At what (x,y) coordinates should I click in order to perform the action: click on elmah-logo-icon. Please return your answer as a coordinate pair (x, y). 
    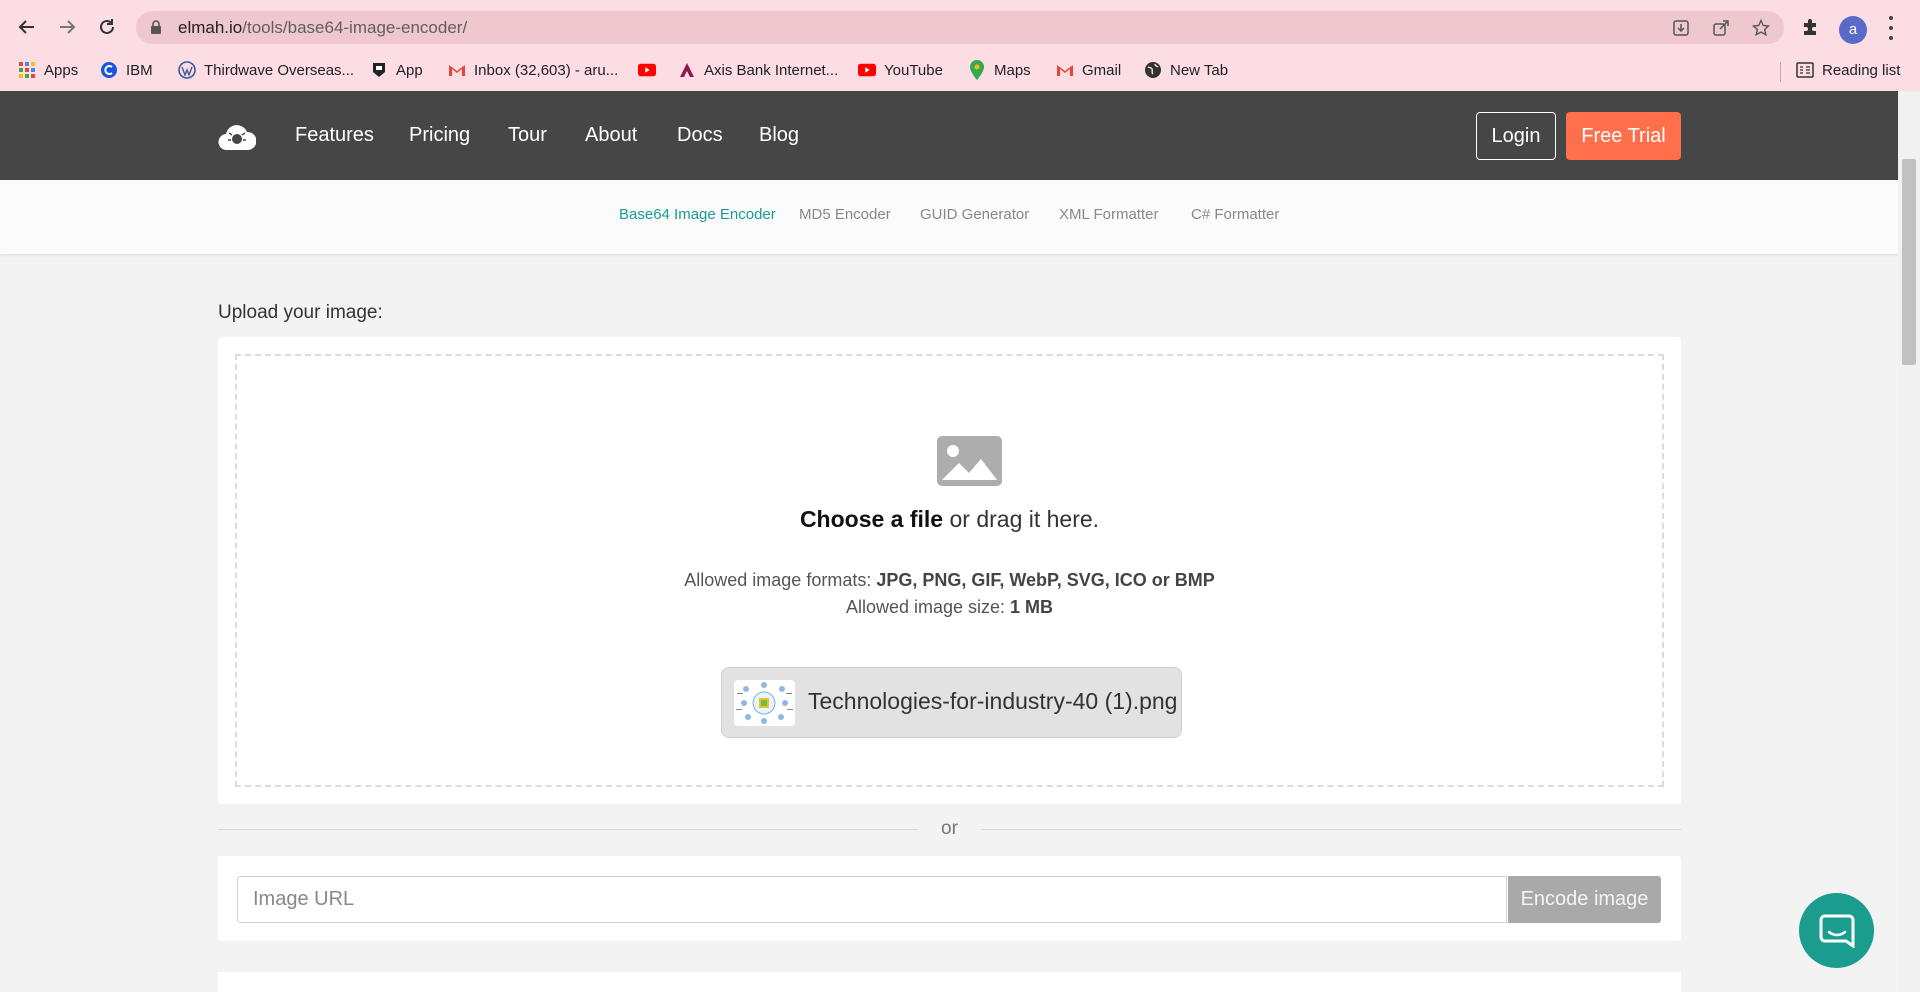
    Looking at the image, I should click on (237, 136).